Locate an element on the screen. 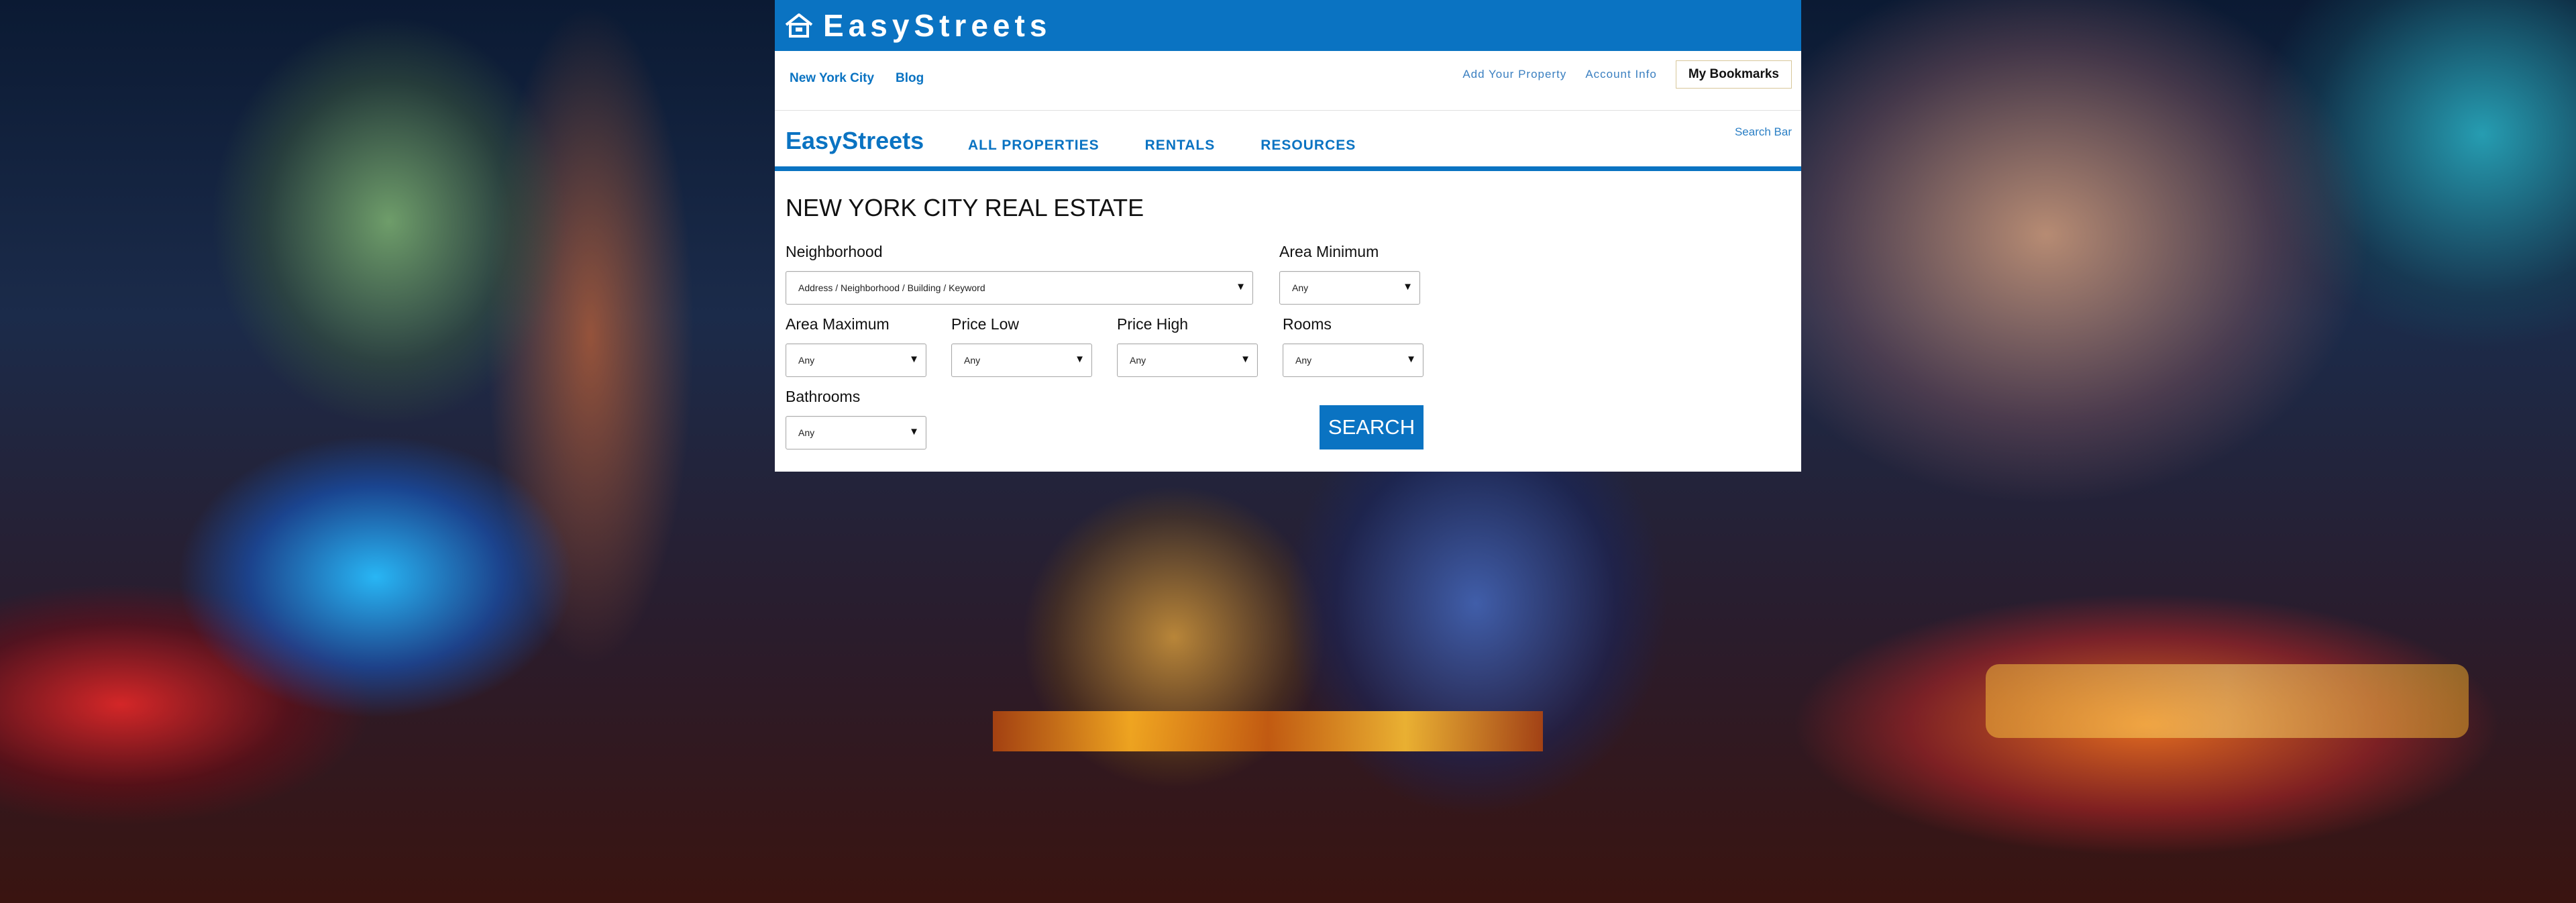 The height and width of the screenshot is (903, 2576). rooms-select: Any ▼ is located at coordinates (1353, 360).